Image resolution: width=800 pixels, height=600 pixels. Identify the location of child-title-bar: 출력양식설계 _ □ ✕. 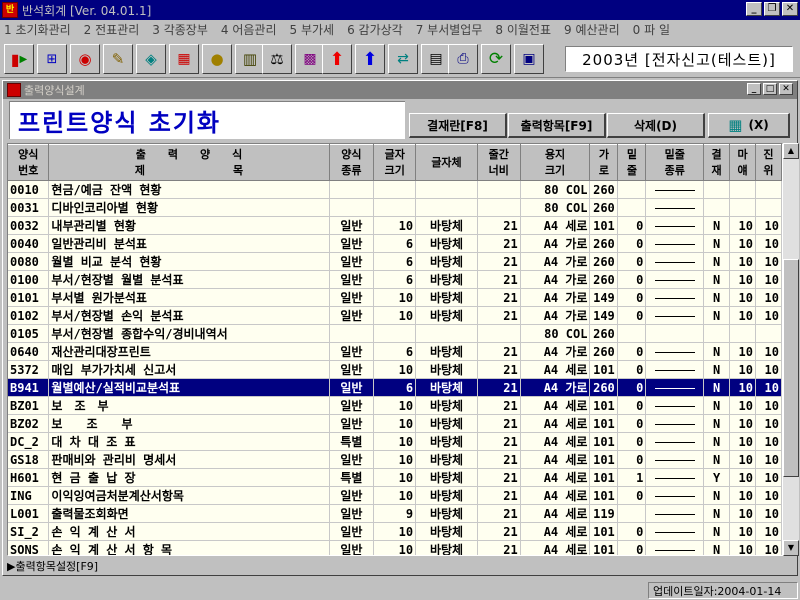
(400, 90).